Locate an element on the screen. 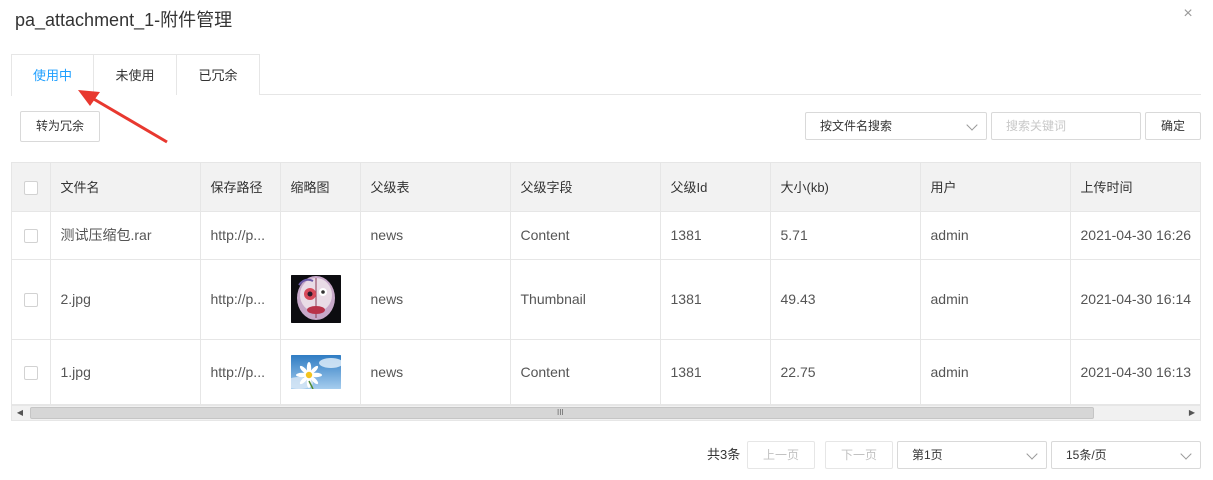 The width and height of the screenshot is (1213, 480). cell-size: 49.43 is located at coordinates (845, 299).